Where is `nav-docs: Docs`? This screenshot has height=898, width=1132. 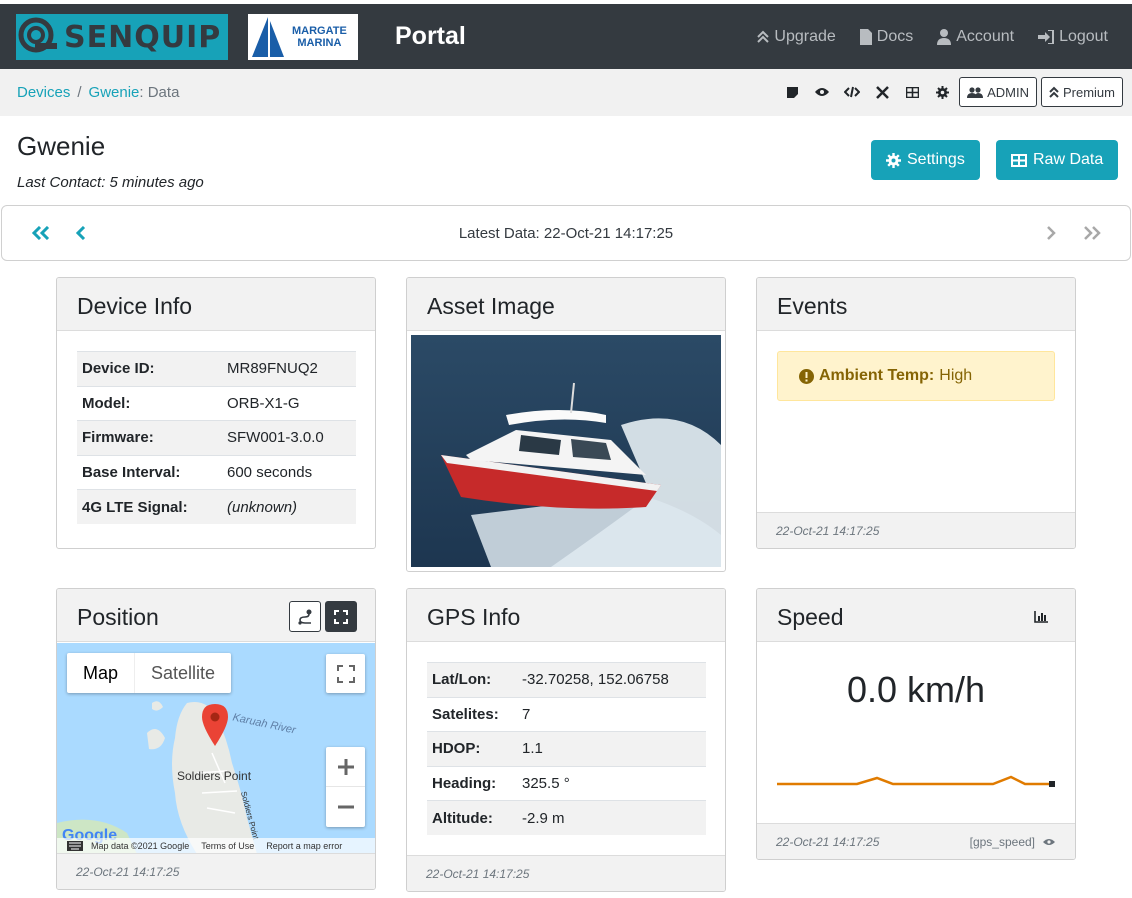
nav-docs: Docs is located at coordinates (886, 37).